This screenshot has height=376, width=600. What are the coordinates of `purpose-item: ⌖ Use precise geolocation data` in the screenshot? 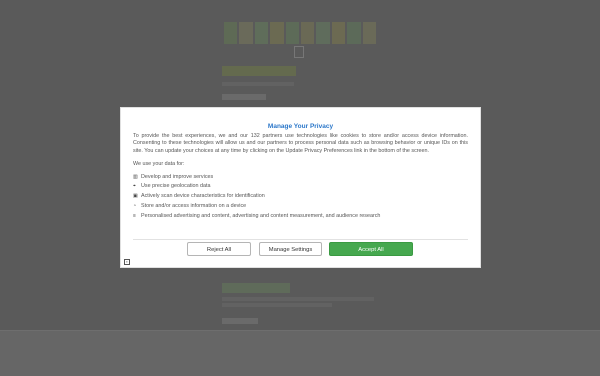 It's located at (300, 186).